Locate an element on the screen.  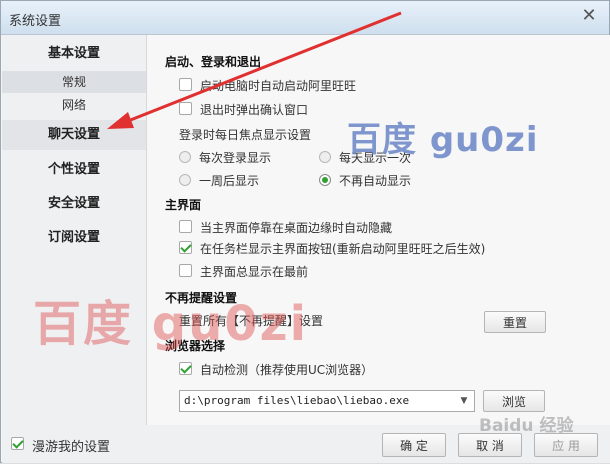
always-top-checkbox: 主界面总显示在最前 is located at coordinates (279, 272).